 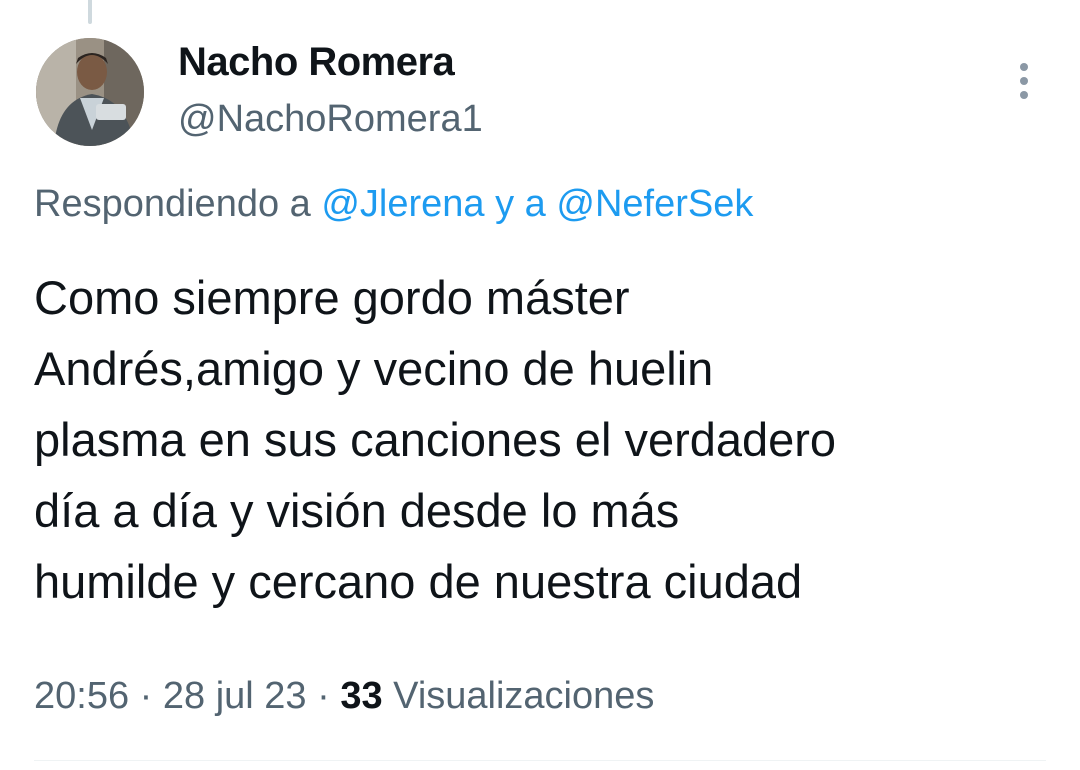 I want to click on mention-link-jlerena: @Jlerena, so click(x=402, y=204).